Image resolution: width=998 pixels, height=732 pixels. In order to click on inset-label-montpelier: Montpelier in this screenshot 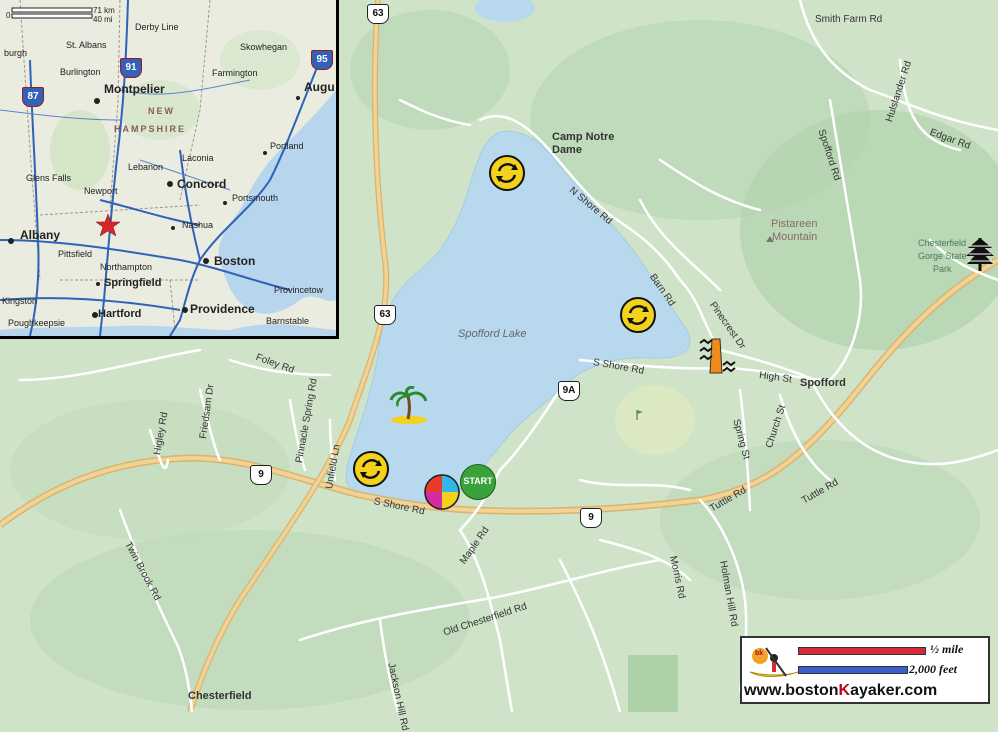, I will do `click(134, 89)`.